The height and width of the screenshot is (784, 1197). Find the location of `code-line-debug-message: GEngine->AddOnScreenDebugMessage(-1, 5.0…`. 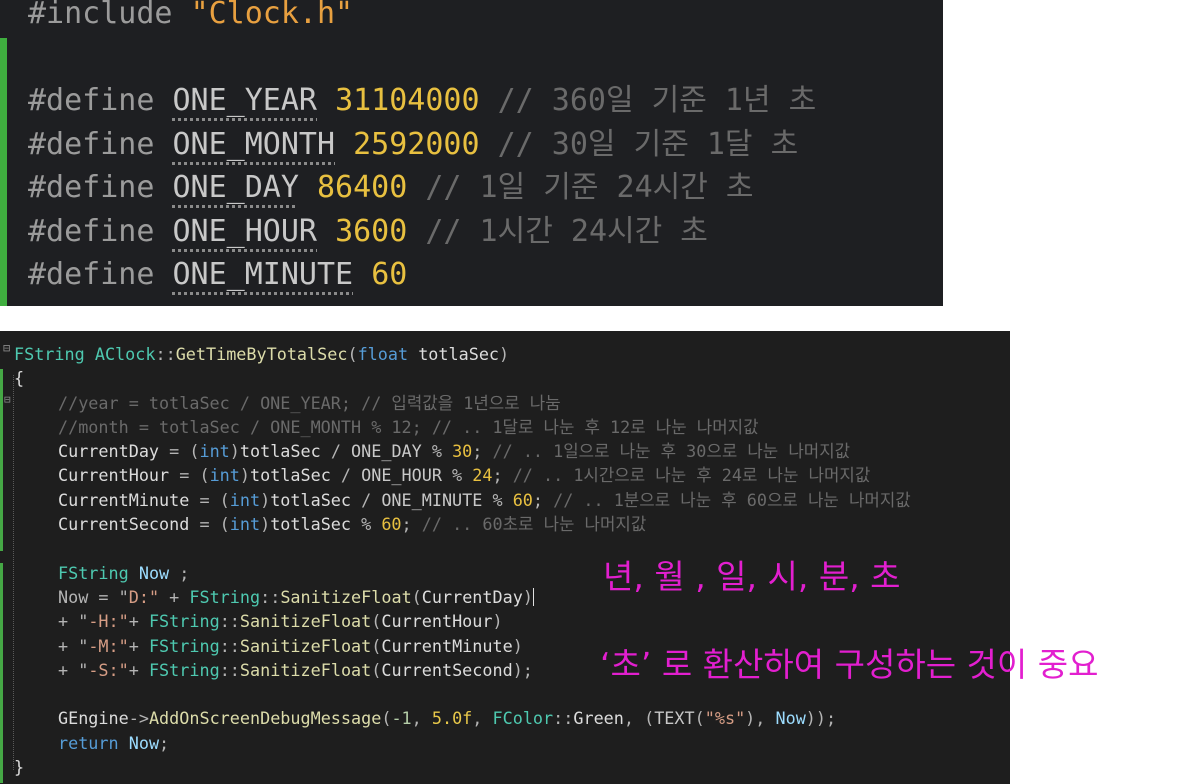

code-line-debug-message: GEngine->AddOnScreenDebugMessage(-1, 5.0… is located at coordinates (462, 718).